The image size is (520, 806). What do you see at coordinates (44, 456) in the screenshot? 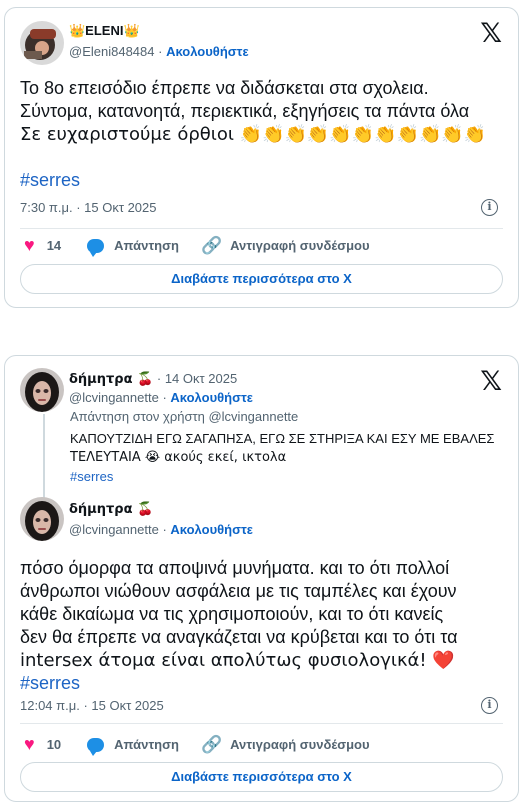
I see `thread-line` at bounding box center [44, 456].